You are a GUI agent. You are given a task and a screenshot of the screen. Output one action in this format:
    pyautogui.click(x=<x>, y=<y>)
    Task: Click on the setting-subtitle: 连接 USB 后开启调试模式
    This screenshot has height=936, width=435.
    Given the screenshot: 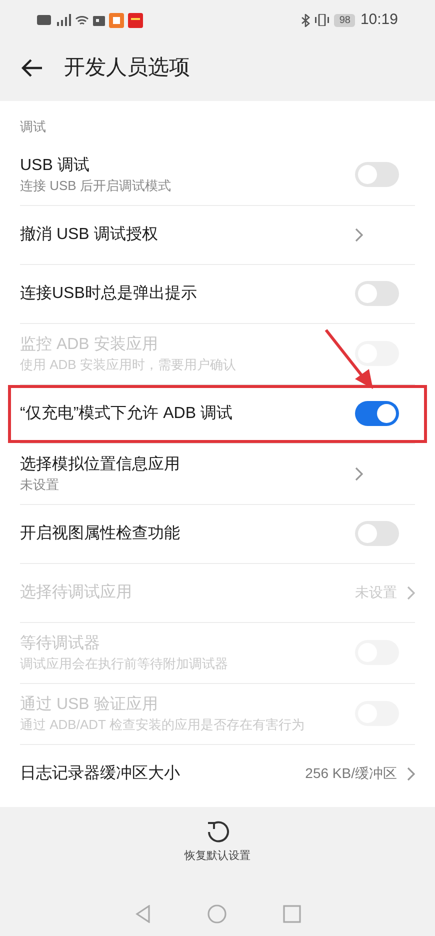 What is the action you would take?
    pyautogui.click(x=96, y=185)
    